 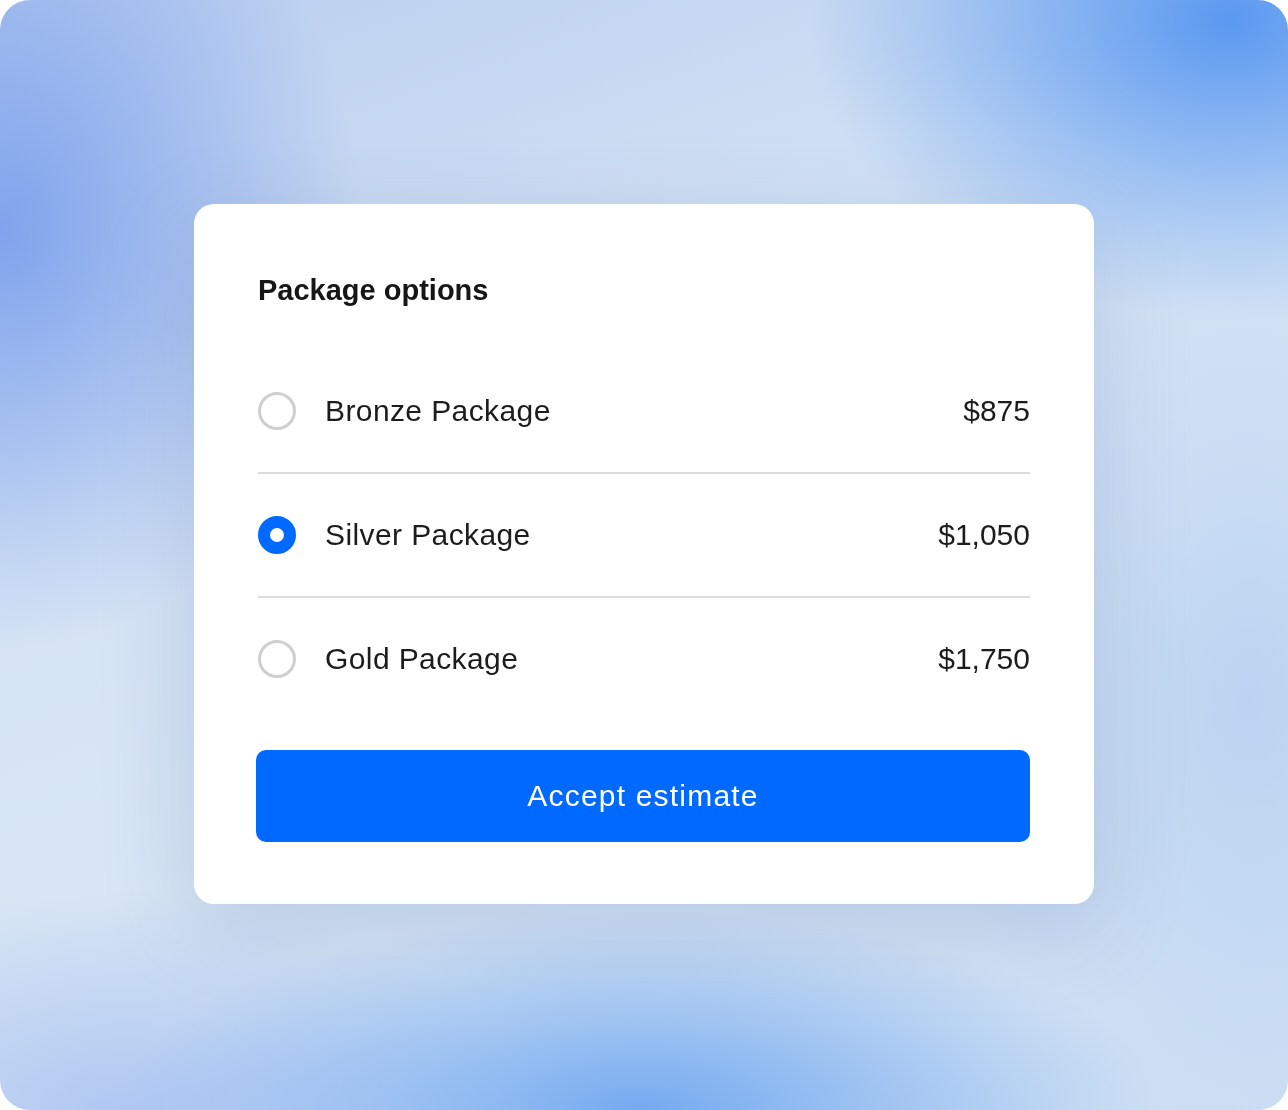 I want to click on radio-button, so click(x=277, y=535).